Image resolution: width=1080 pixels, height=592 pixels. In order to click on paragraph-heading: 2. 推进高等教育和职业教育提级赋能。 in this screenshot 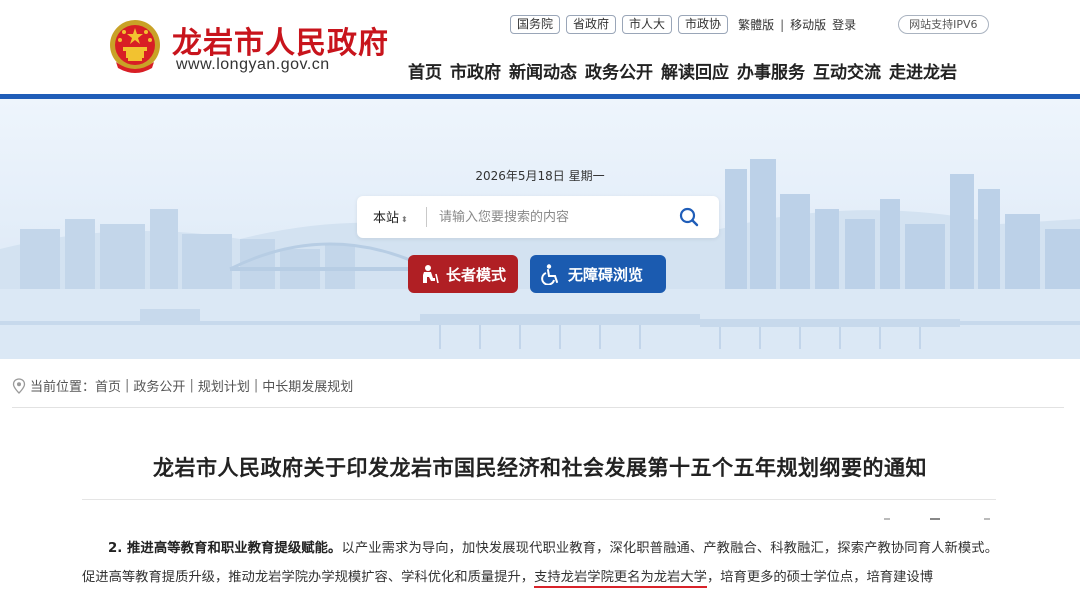, I will do `click(225, 548)`.